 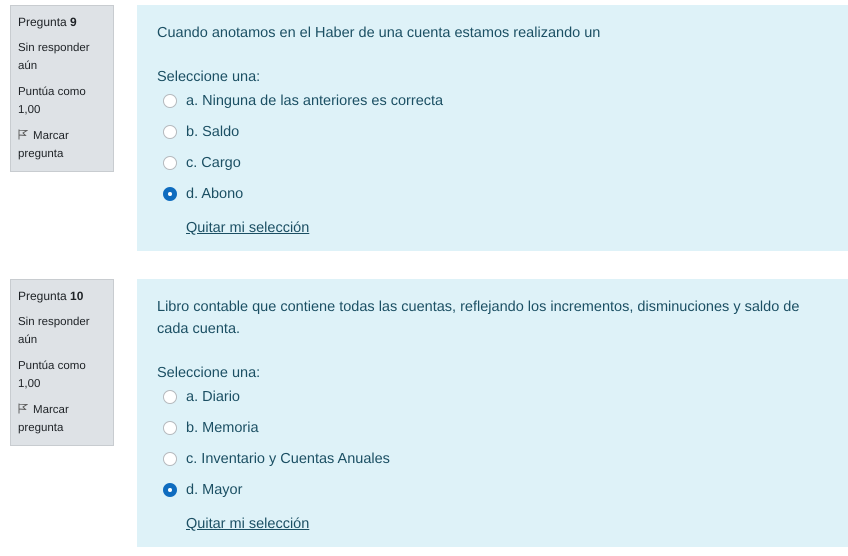 What do you see at coordinates (215, 193) in the screenshot?
I see `option-label: d. Abono` at bounding box center [215, 193].